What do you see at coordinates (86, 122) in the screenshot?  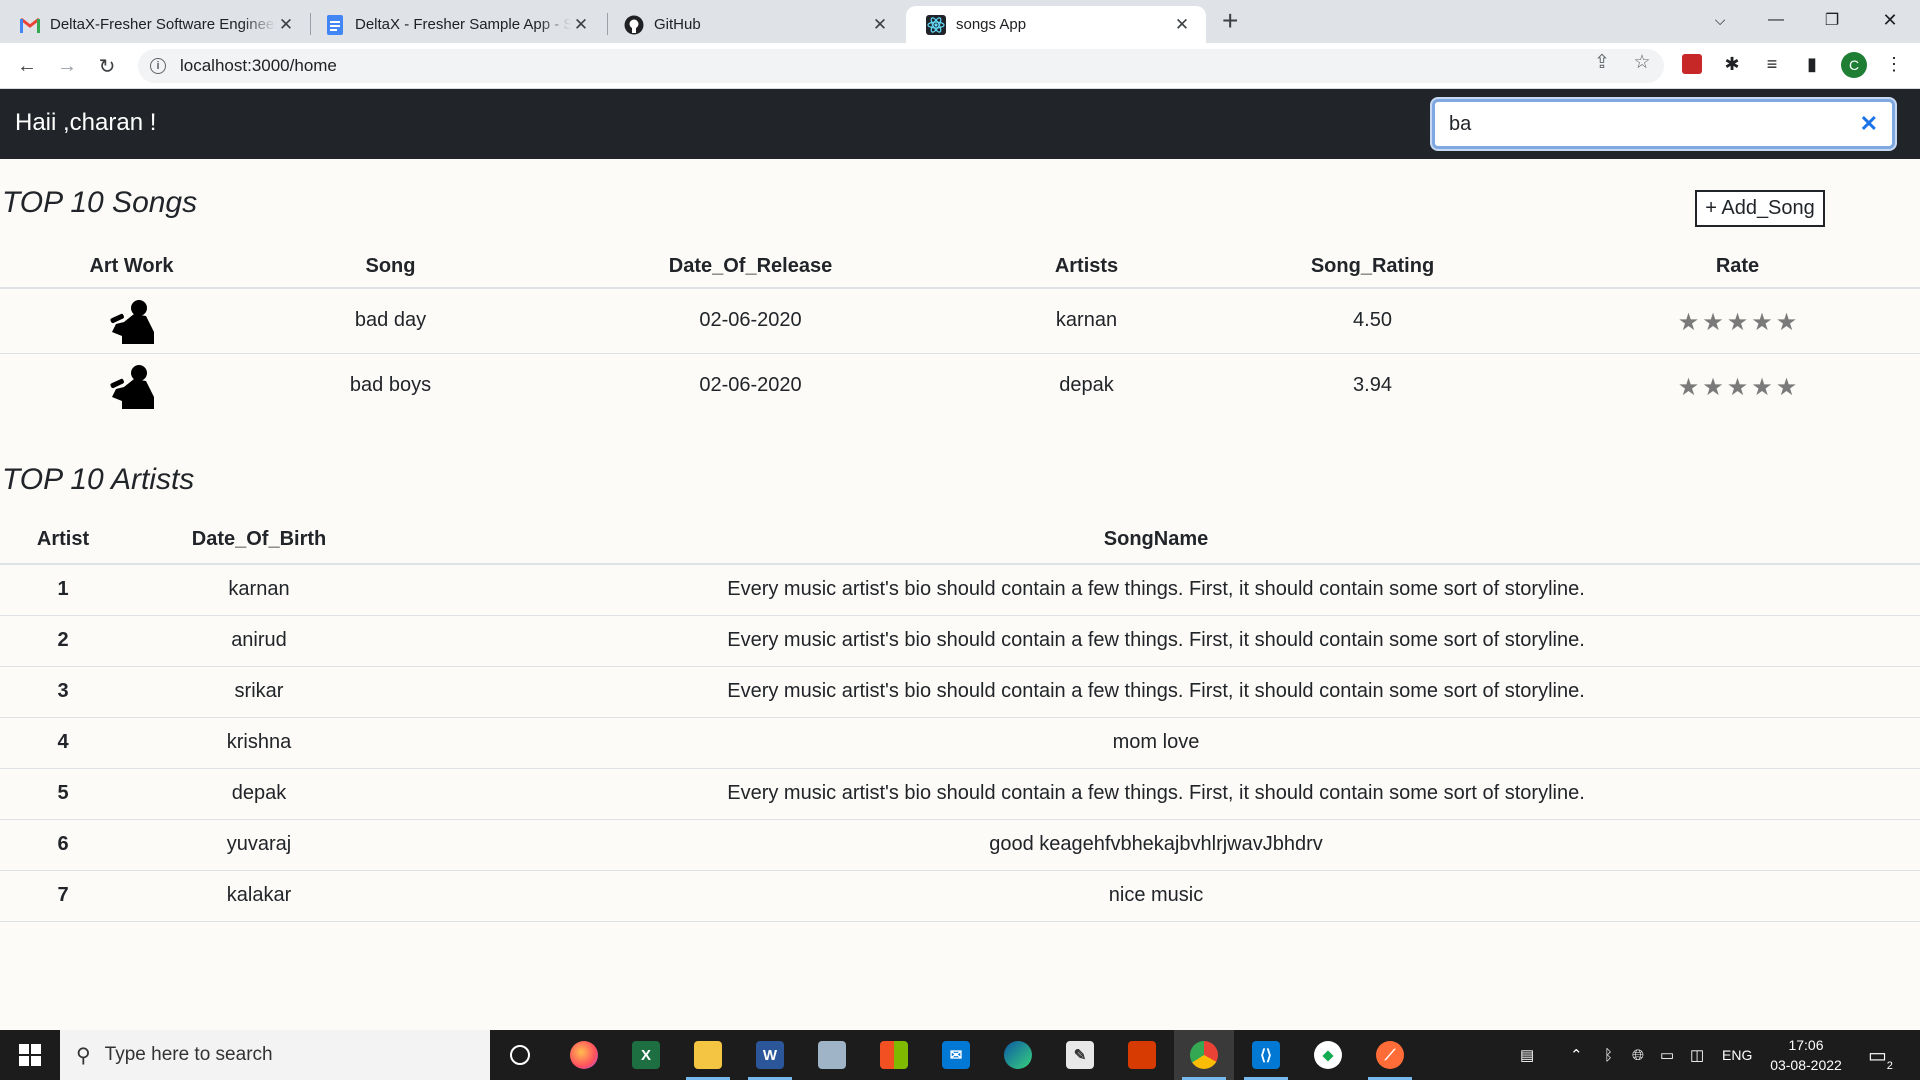 I see `greeting-text: Haii ,charan !` at bounding box center [86, 122].